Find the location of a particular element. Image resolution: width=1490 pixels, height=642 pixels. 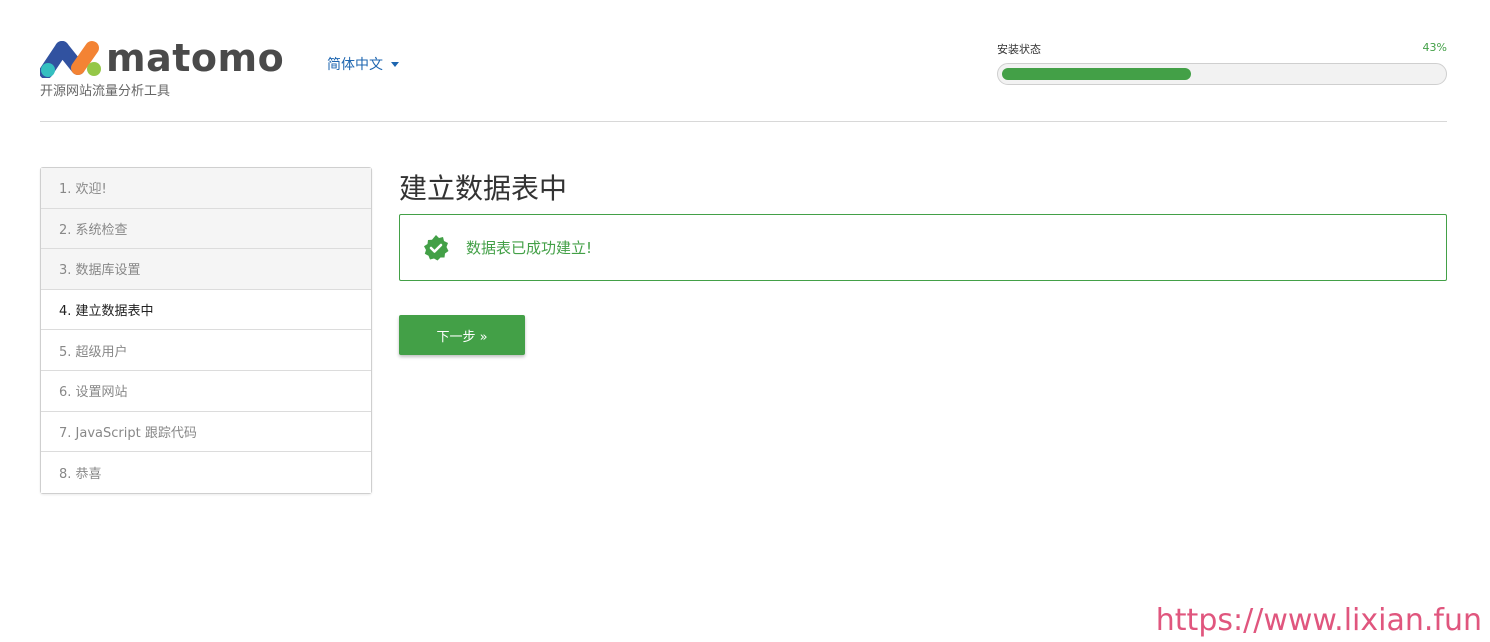

step-label: 6. 设置网站 is located at coordinates (93, 393).